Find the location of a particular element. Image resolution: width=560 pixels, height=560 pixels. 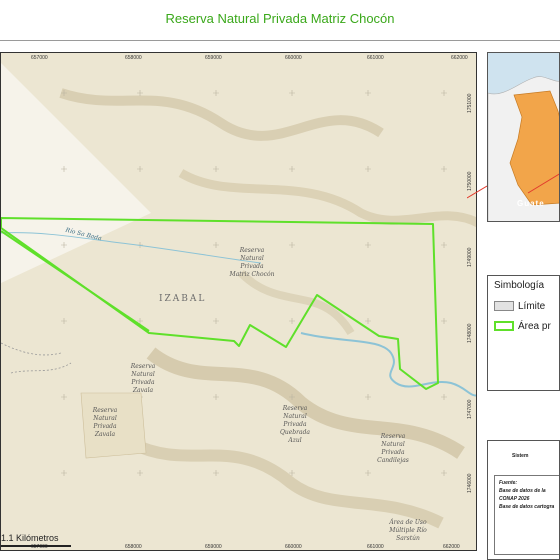

legend-item-area: Área pr is located at coordinates (522, 328).